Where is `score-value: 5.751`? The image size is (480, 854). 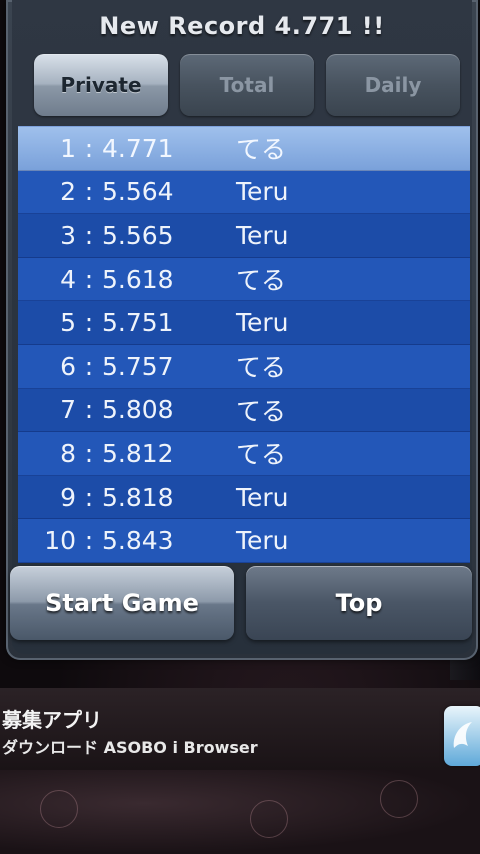 score-value: 5.751 is located at coordinates (138, 323).